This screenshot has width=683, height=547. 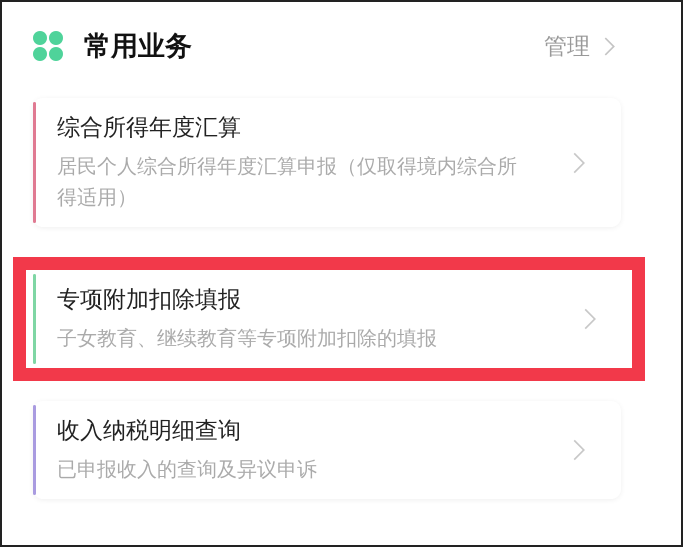 What do you see at coordinates (149, 431) in the screenshot?
I see `card-title: 收入纳税明细查询` at bounding box center [149, 431].